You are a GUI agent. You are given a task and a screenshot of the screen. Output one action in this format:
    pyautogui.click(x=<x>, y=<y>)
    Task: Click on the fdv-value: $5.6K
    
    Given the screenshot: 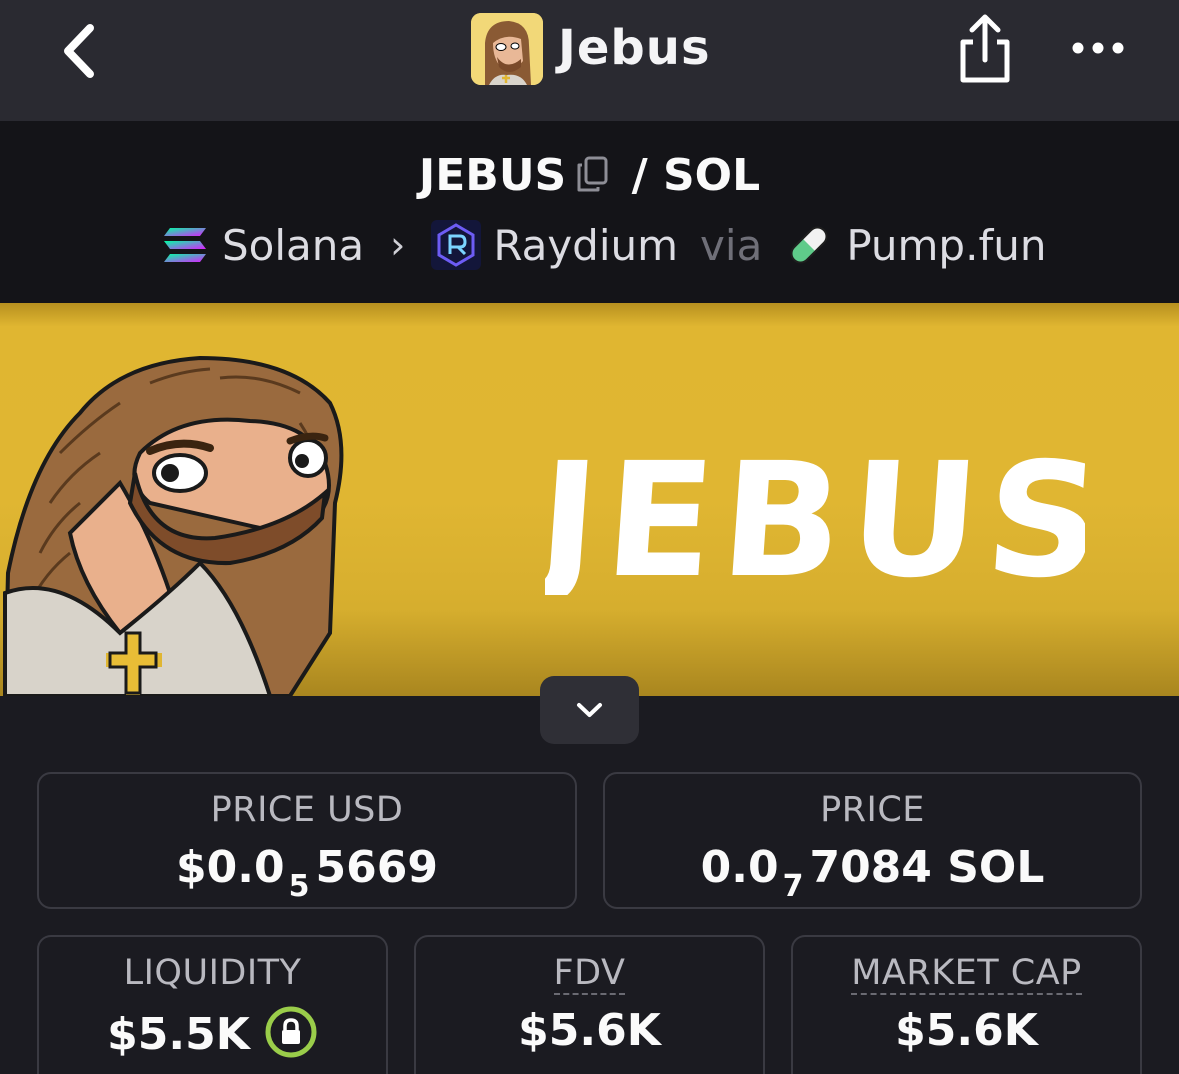 What is the action you would take?
    pyautogui.click(x=589, y=1030)
    